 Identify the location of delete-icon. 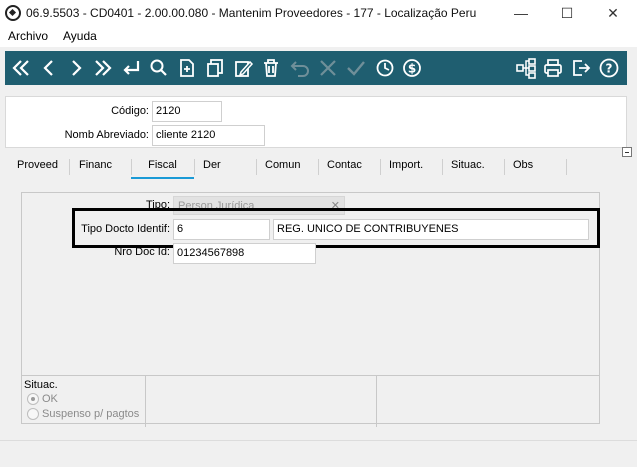
(271, 68).